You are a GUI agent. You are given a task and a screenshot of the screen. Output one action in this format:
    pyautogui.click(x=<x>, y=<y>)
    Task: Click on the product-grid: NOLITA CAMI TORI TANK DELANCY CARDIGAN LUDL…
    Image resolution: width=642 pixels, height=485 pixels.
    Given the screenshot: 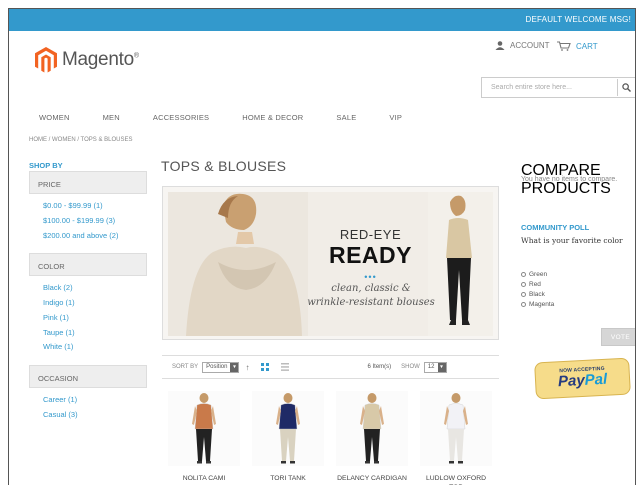 What is the action you would take?
    pyautogui.click(x=330, y=438)
    